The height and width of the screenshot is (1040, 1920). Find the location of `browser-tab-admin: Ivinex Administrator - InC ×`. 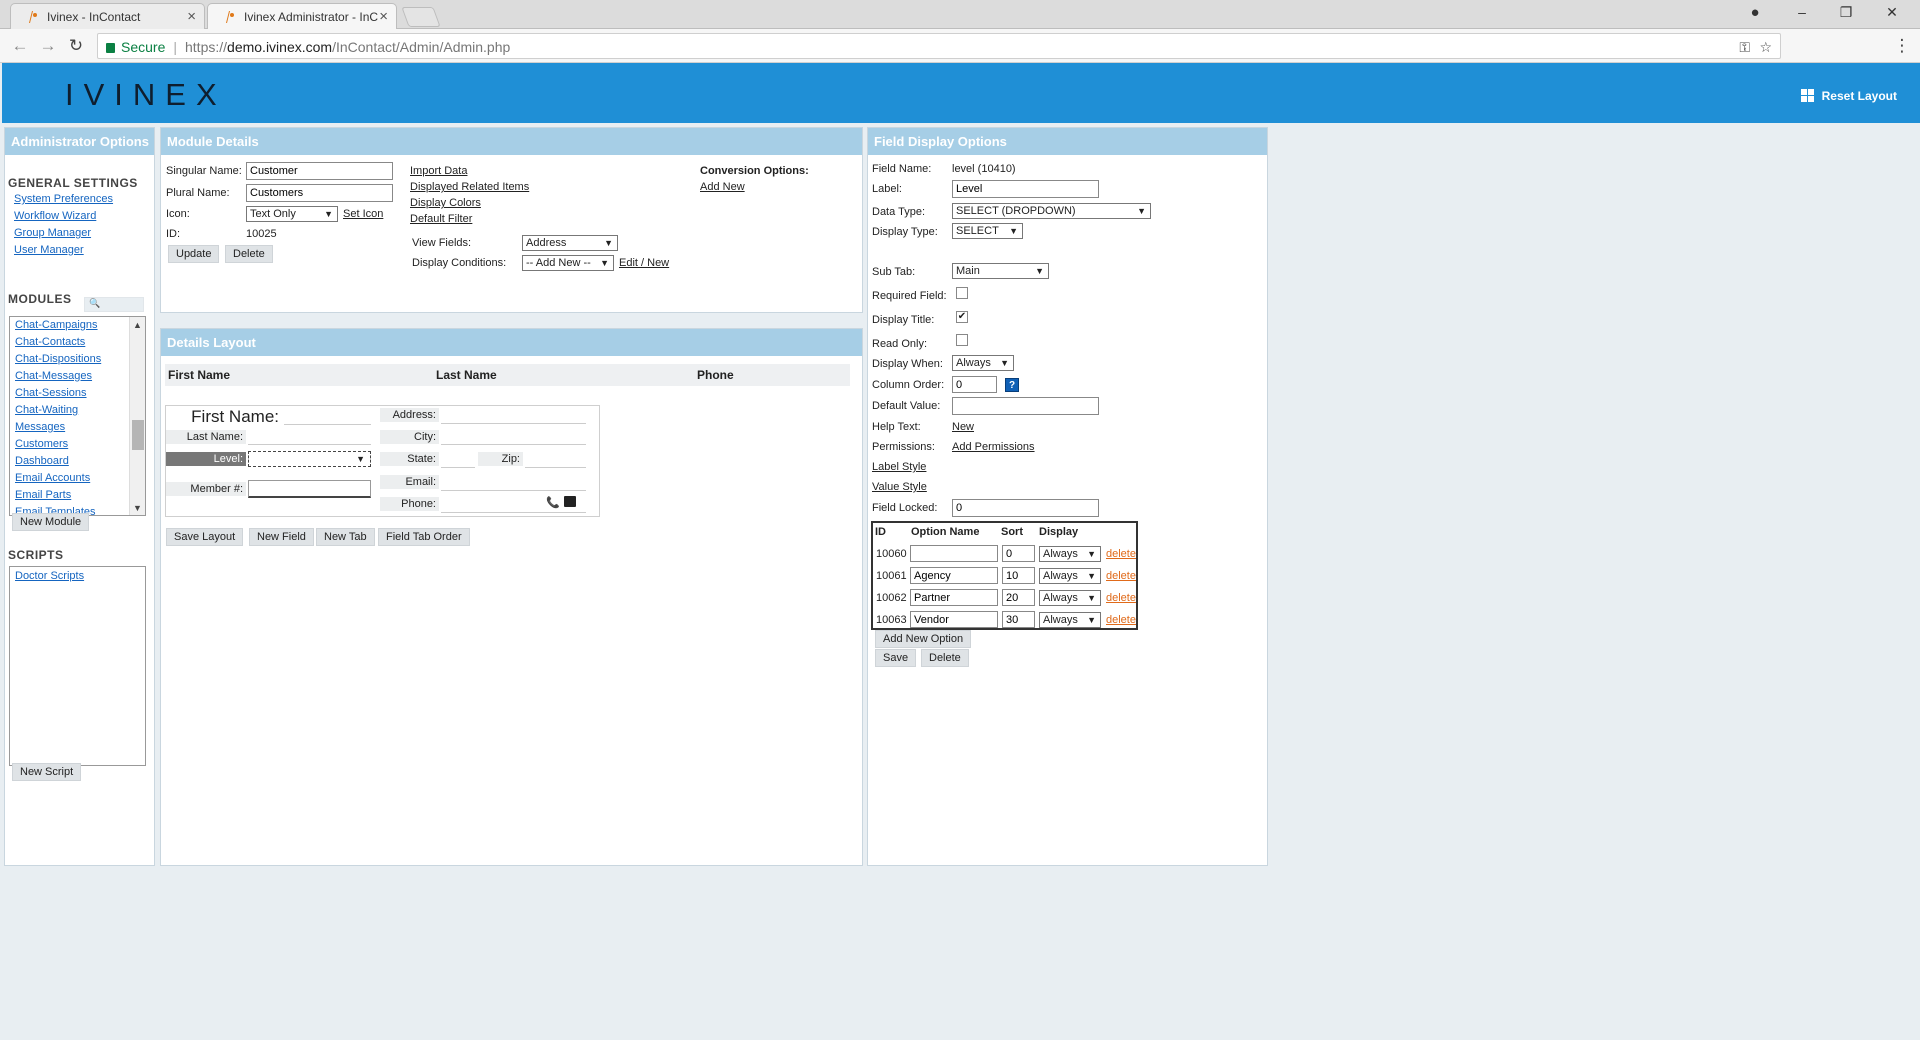

browser-tab-admin: Ivinex Administrator - InC × is located at coordinates (302, 16).